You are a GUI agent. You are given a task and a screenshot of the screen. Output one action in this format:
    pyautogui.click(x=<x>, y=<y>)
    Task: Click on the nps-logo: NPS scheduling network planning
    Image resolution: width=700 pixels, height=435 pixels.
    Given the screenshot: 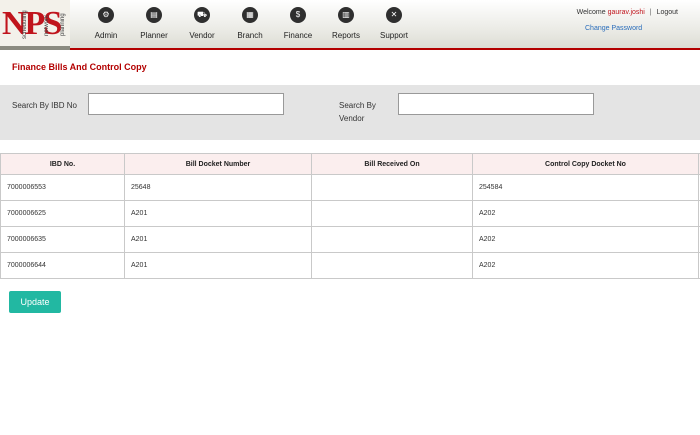 What is the action you would take?
    pyautogui.click(x=35, y=25)
    